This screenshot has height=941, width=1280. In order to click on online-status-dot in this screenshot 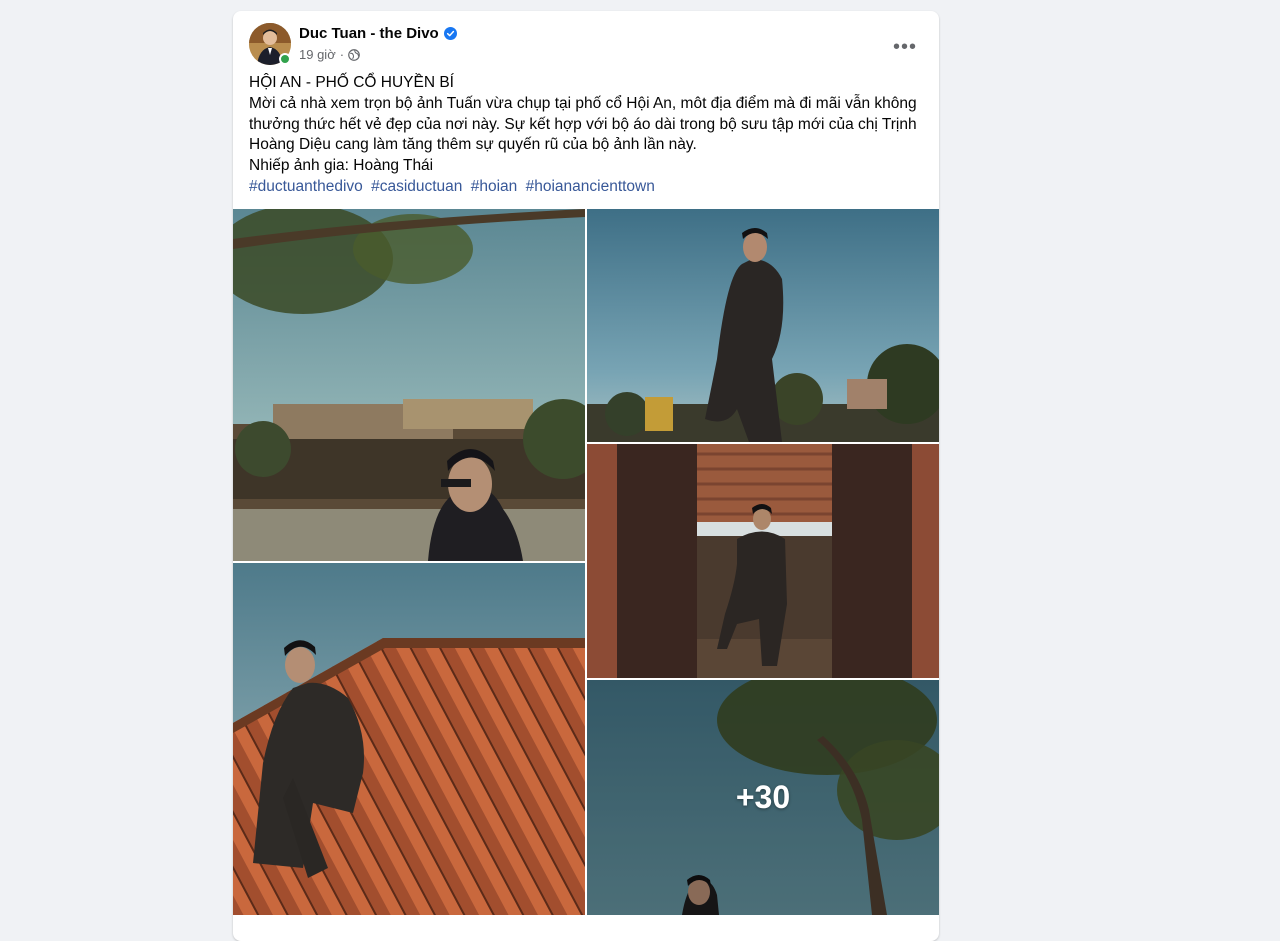, I will do `click(285, 59)`.